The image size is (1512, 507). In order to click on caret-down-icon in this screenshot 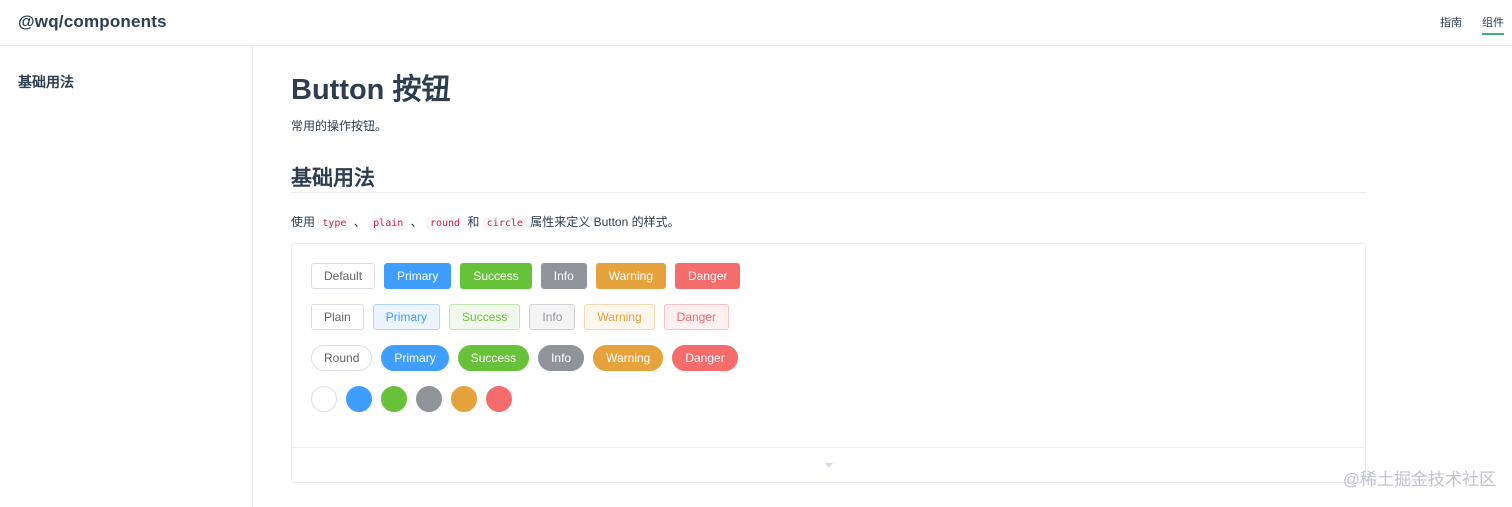, I will do `click(828, 465)`.